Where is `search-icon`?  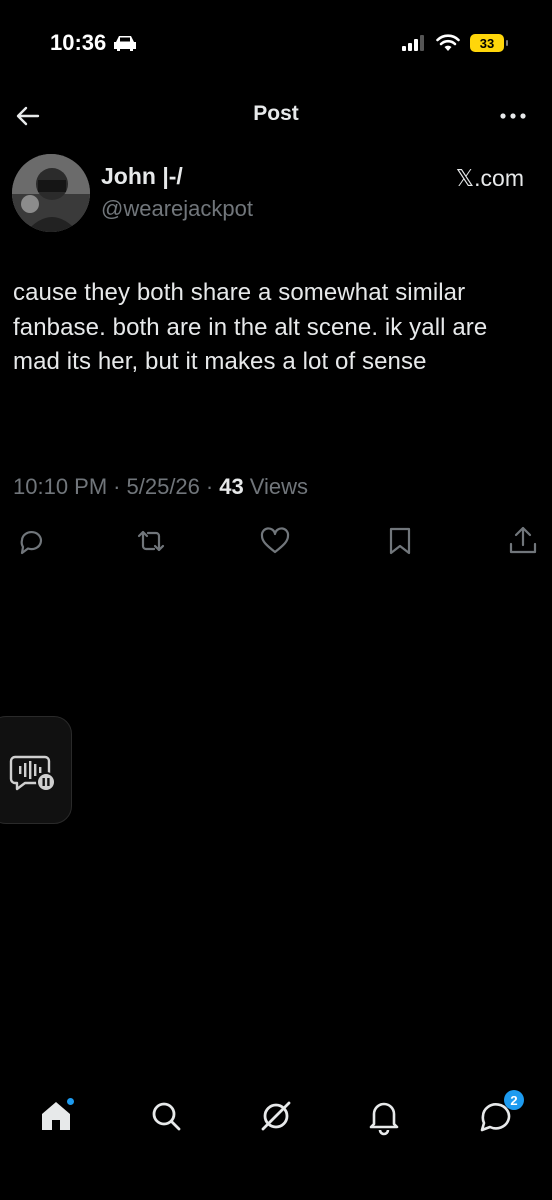
search-icon is located at coordinates (166, 1116).